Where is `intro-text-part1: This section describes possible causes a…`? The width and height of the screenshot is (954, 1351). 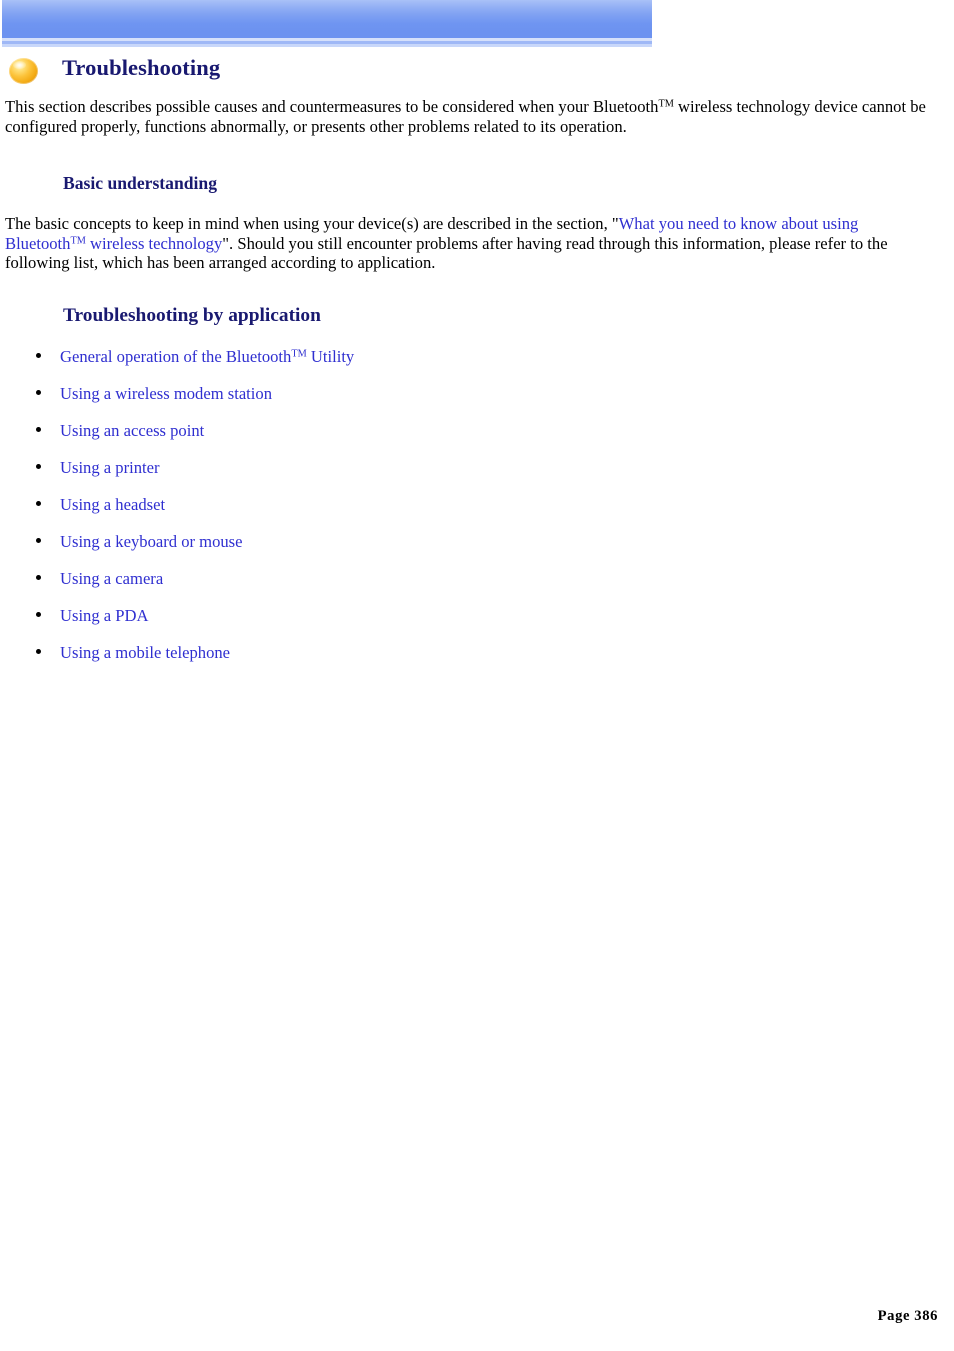 intro-text-part1: This section describes possible causes a… is located at coordinates (332, 106).